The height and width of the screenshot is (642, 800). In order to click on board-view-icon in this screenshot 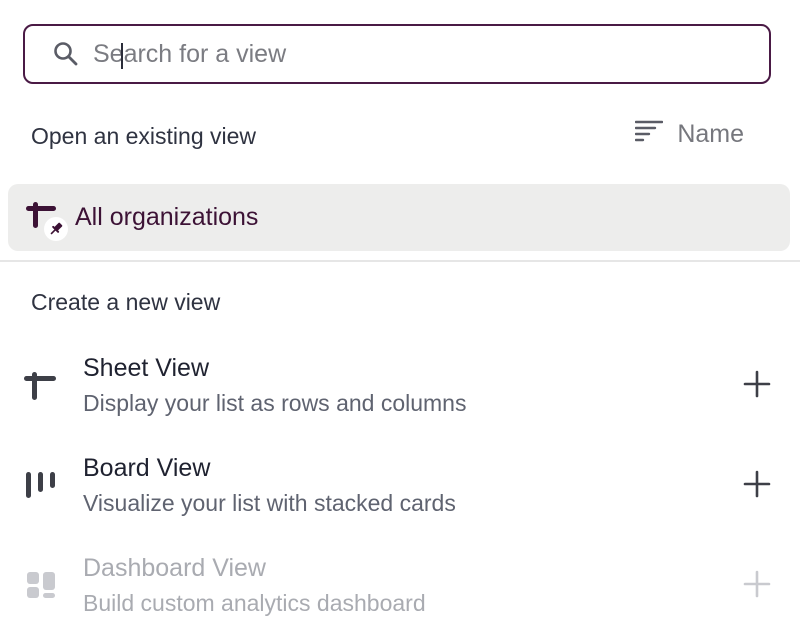, I will do `click(41, 489)`.